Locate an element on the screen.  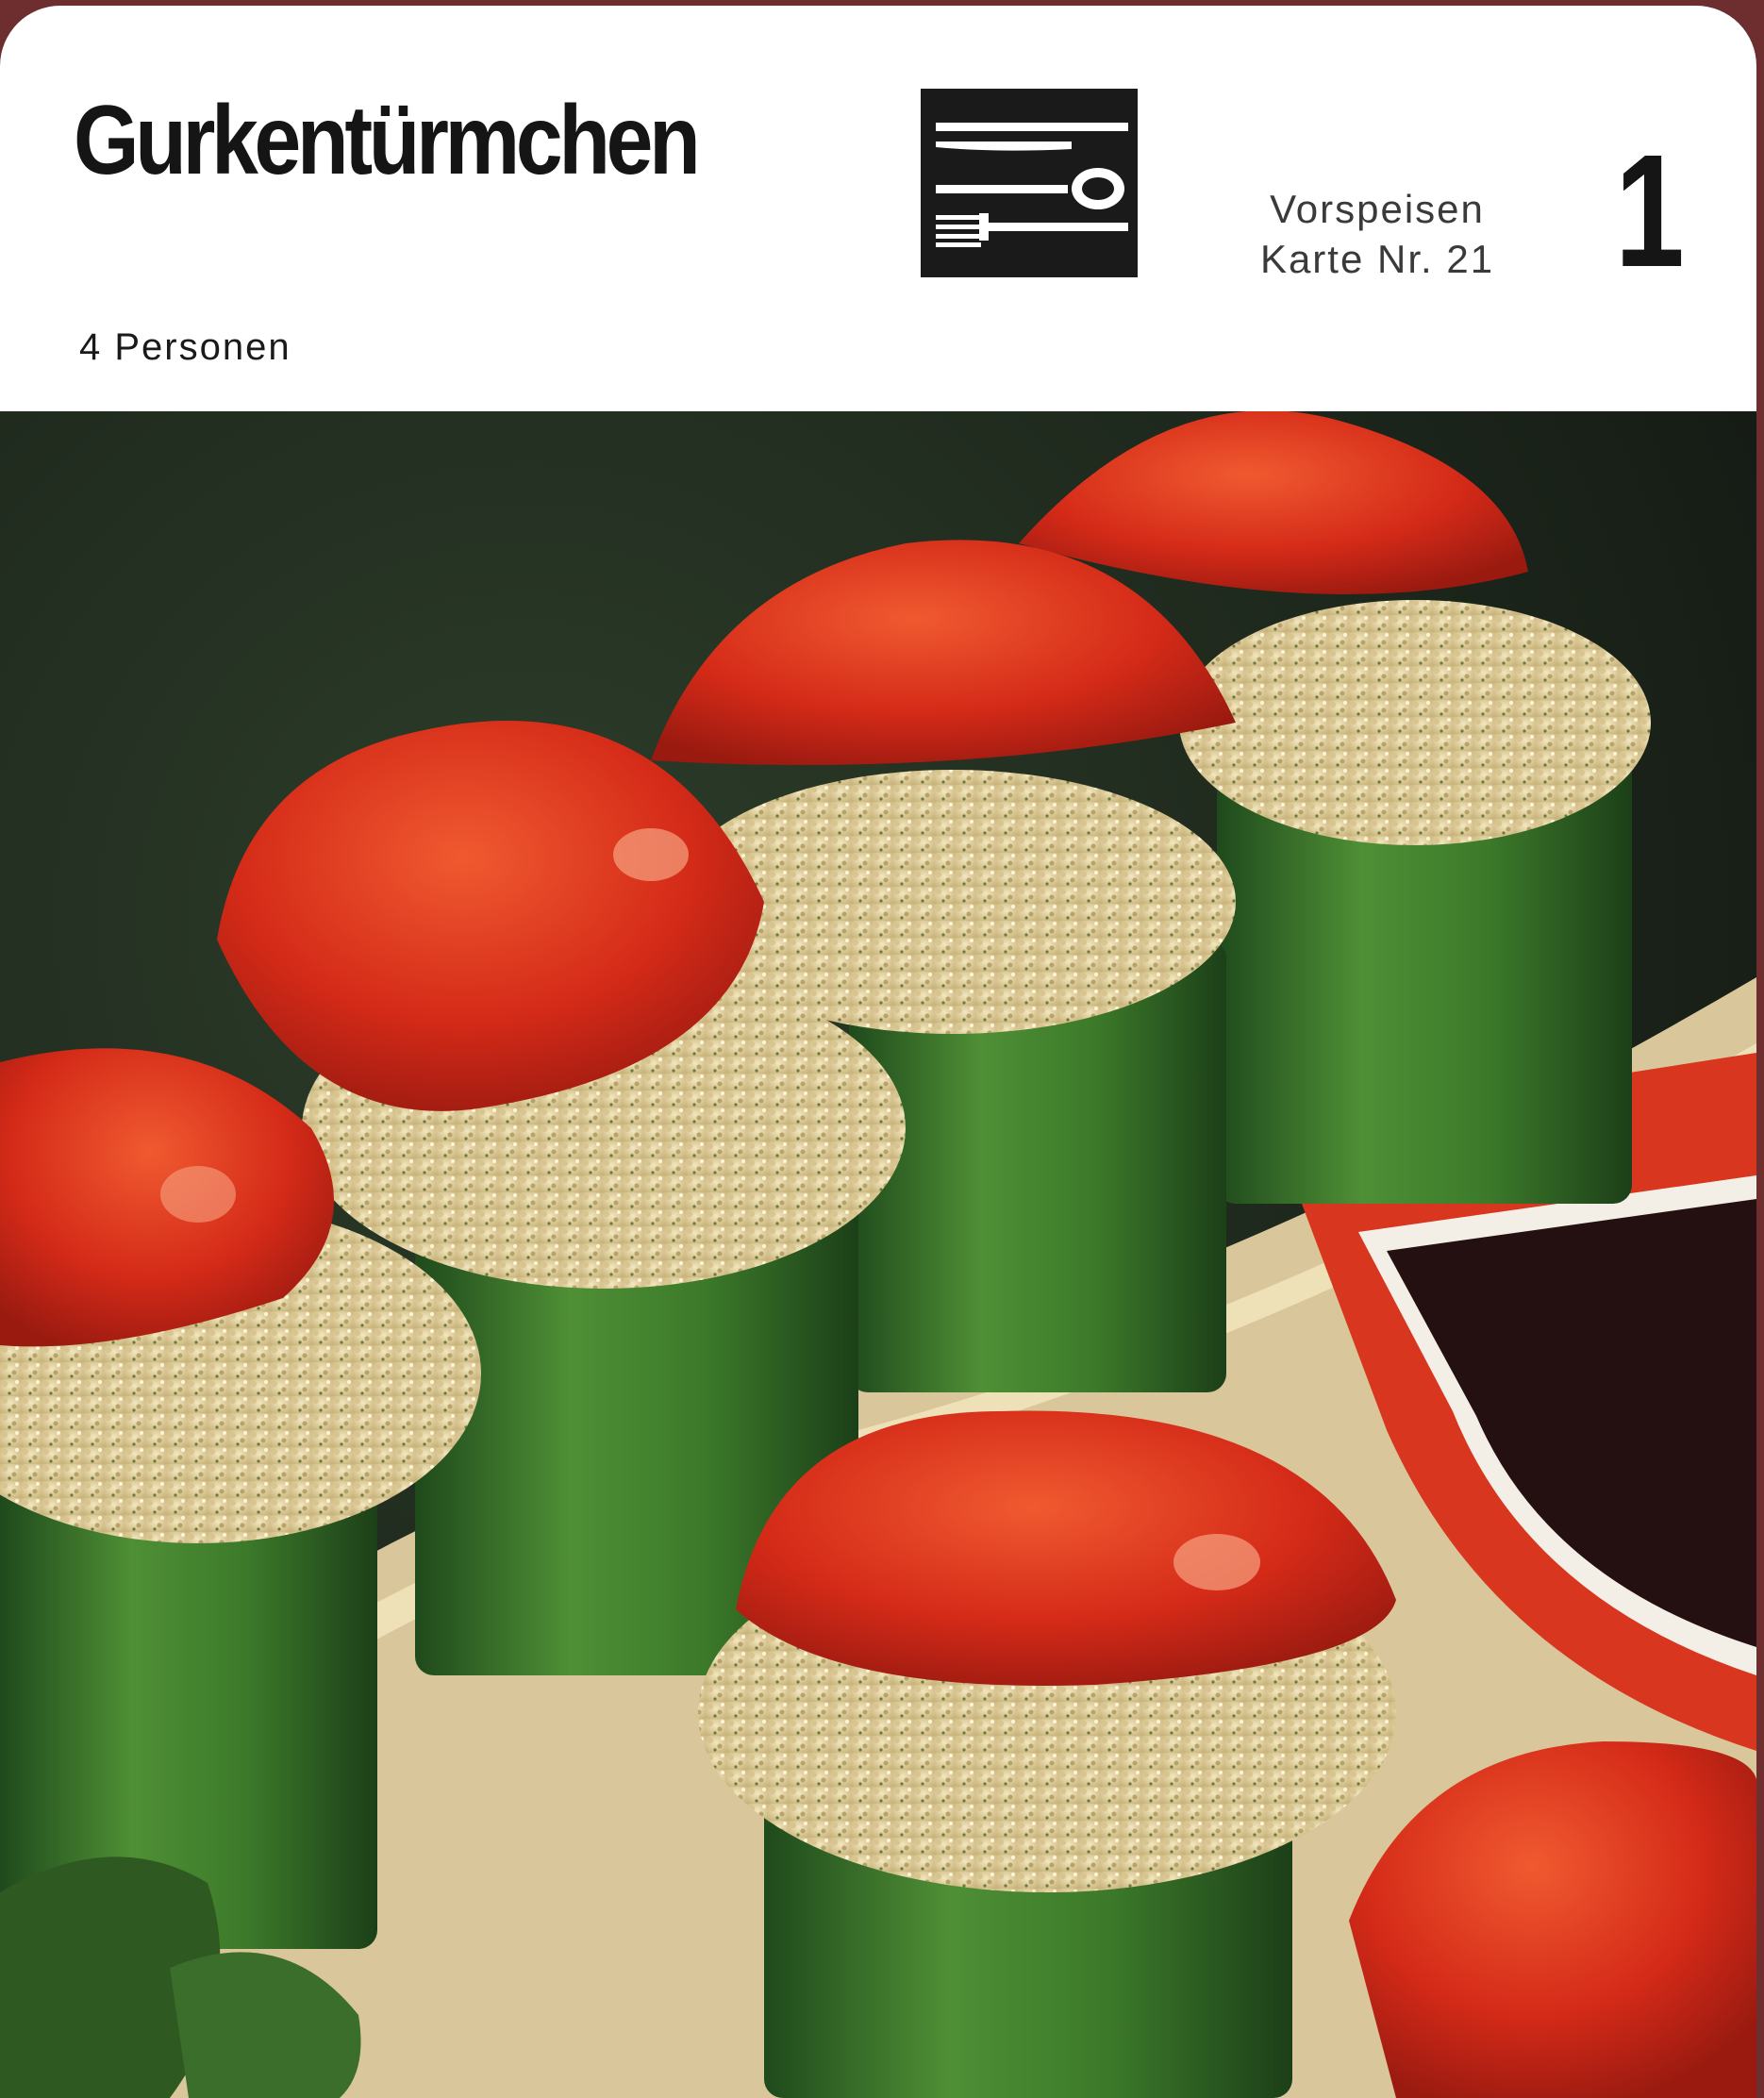
category-name: Vorspeisen is located at coordinates (1378, 209).